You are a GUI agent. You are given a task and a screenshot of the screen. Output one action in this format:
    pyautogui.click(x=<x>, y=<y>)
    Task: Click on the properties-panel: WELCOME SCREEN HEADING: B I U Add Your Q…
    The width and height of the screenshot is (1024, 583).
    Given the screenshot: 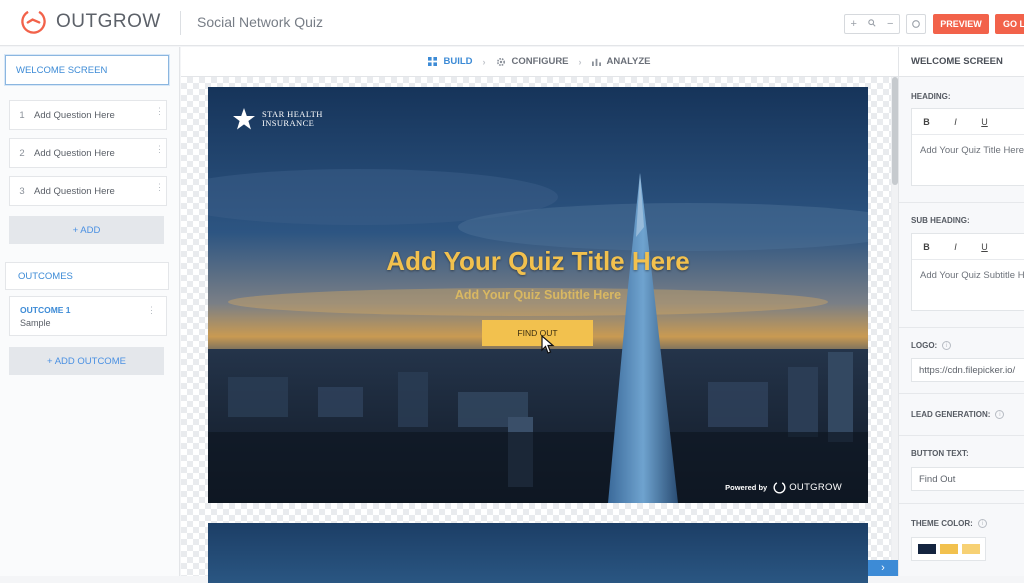 What is the action you would take?
    pyautogui.click(x=961, y=311)
    